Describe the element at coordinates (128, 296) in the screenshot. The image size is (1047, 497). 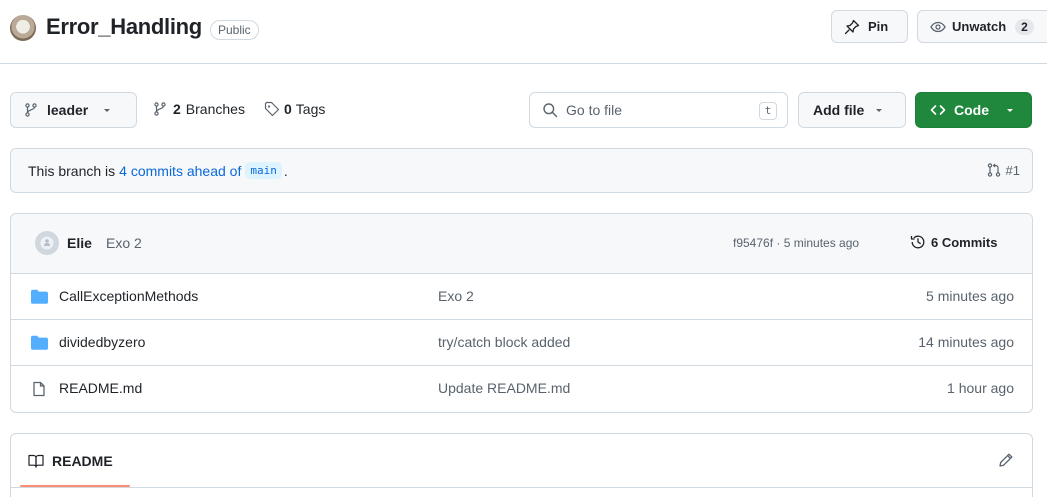
I see `file-name: CallExceptionMethods` at that location.